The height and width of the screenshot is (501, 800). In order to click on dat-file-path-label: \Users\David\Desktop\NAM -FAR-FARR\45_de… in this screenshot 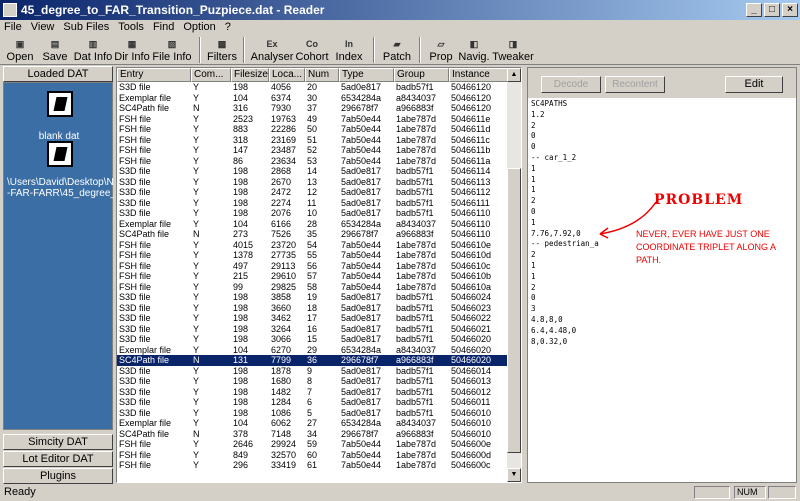, I will do `click(59, 188)`.